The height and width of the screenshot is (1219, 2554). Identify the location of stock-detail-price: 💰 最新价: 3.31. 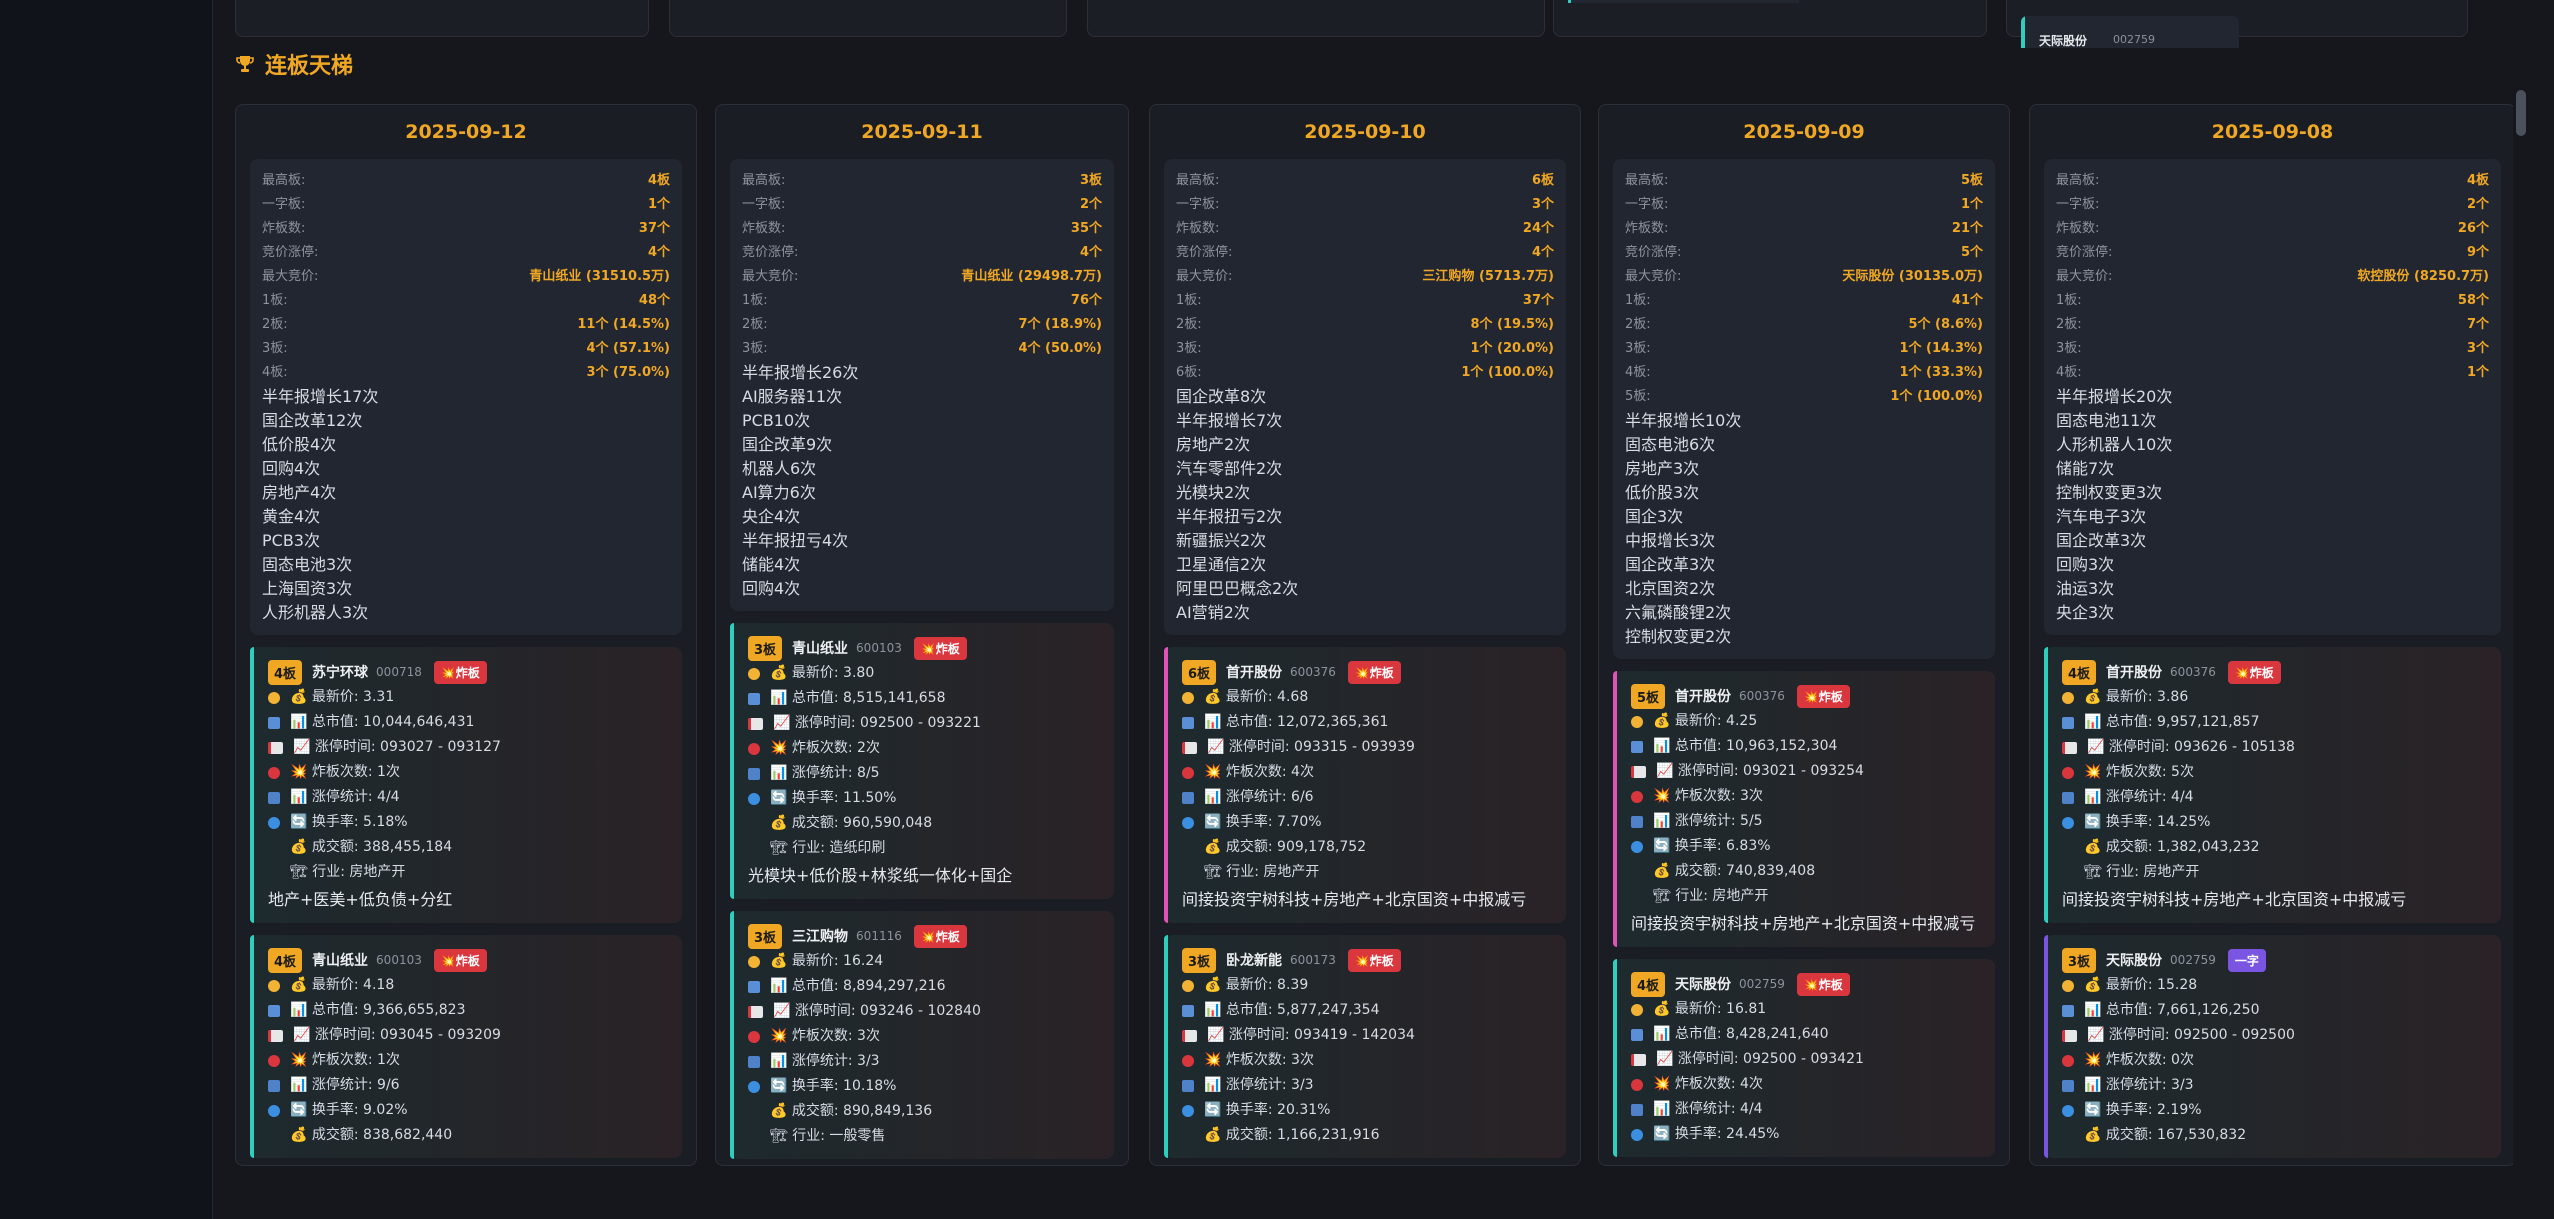
(468, 697).